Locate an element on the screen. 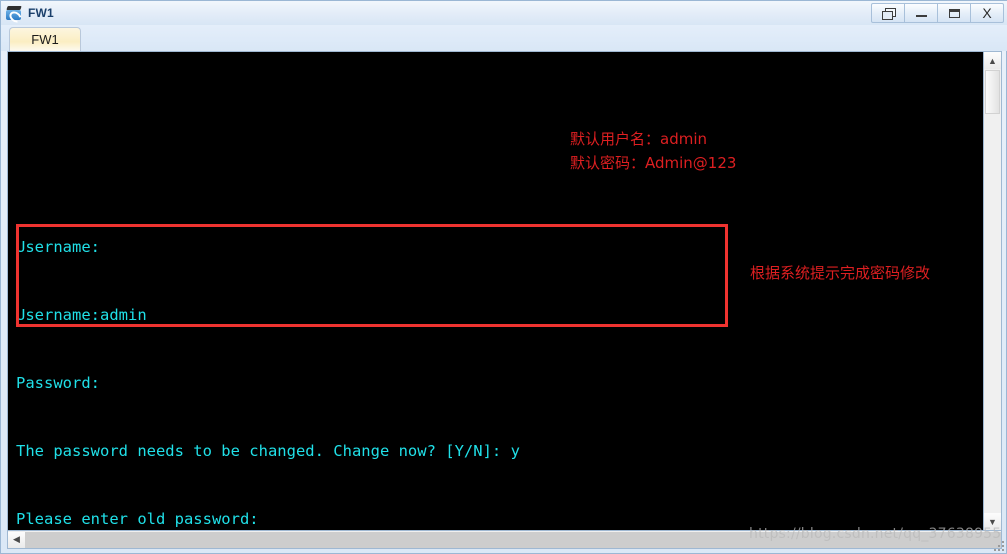  minimize-icon is located at coordinates (921, 16).